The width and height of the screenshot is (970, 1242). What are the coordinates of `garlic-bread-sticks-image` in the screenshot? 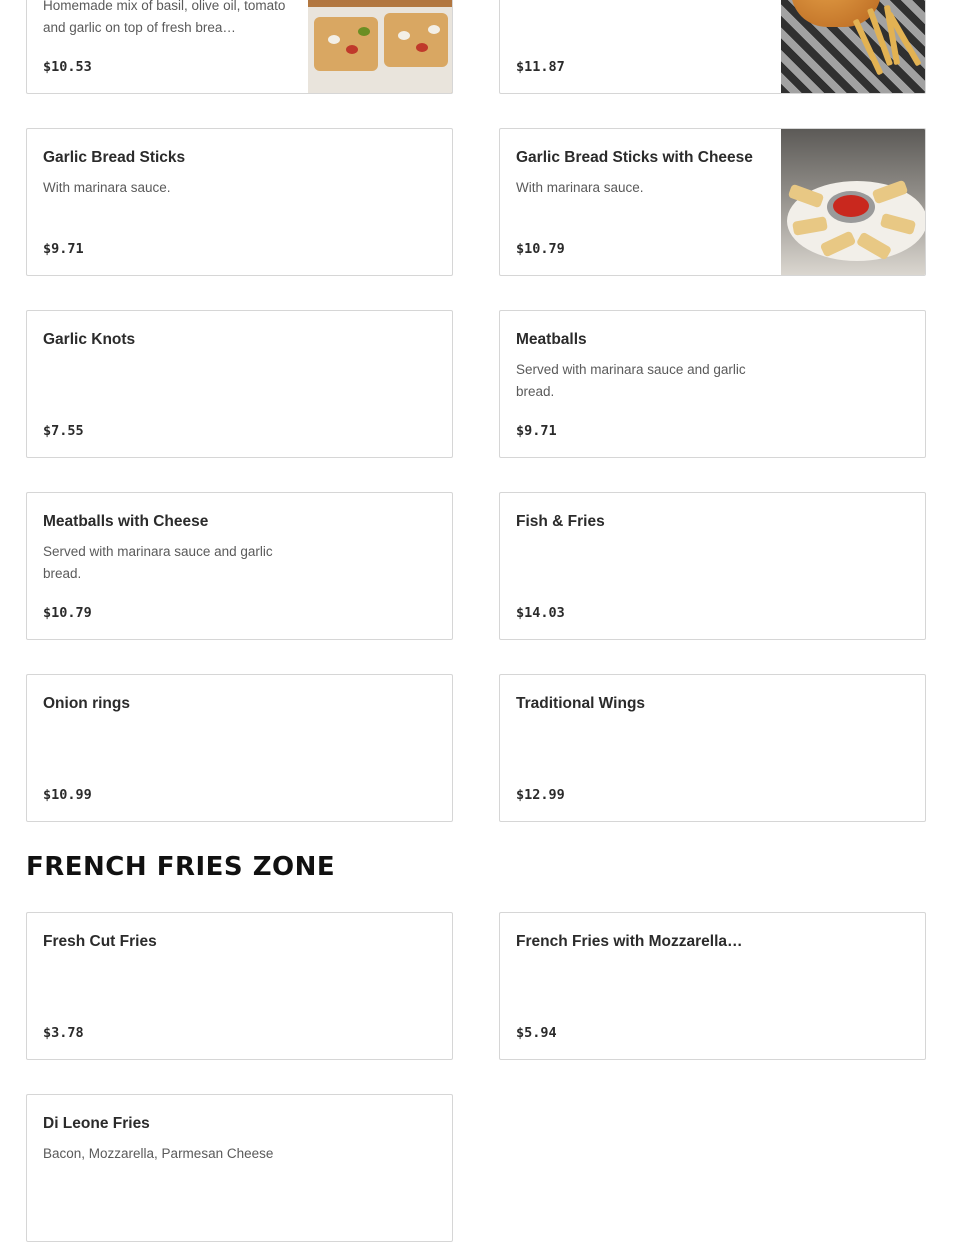 It's located at (853, 202).